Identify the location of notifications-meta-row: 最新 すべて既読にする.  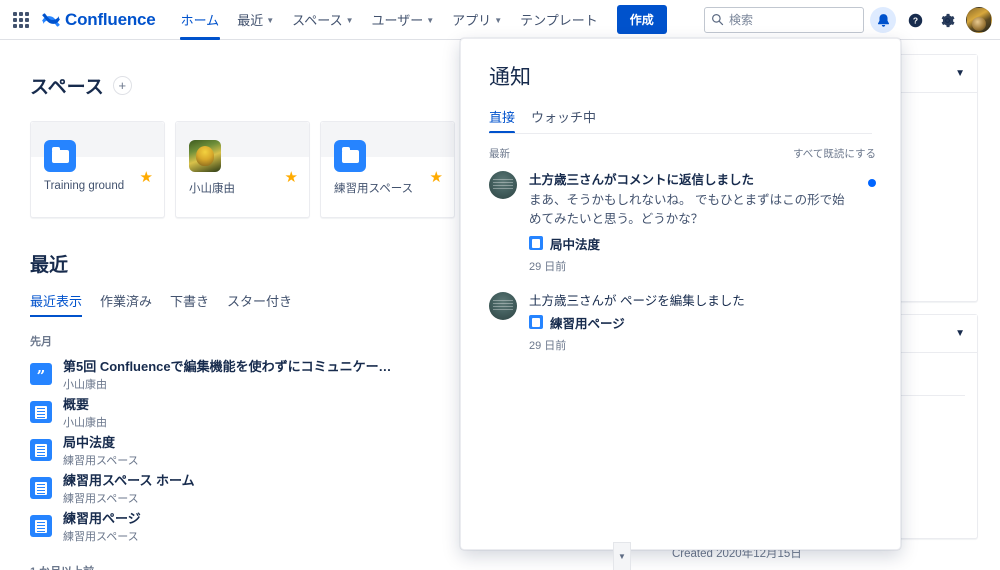
(682, 153).